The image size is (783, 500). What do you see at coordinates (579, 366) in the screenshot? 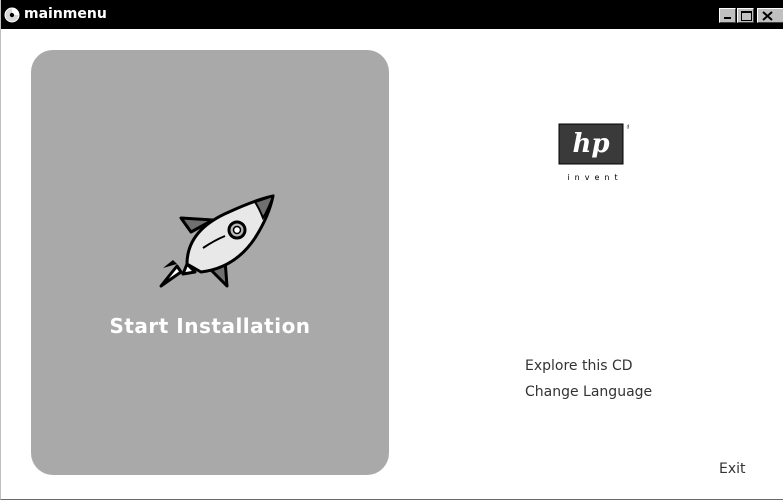
I see `explore-cd-link: Explore this CD` at bounding box center [579, 366].